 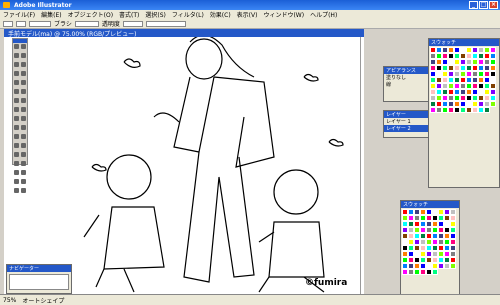 What do you see at coordinates (20, 115) in the screenshot?
I see `toolbox-panel` at bounding box center [20, 115].